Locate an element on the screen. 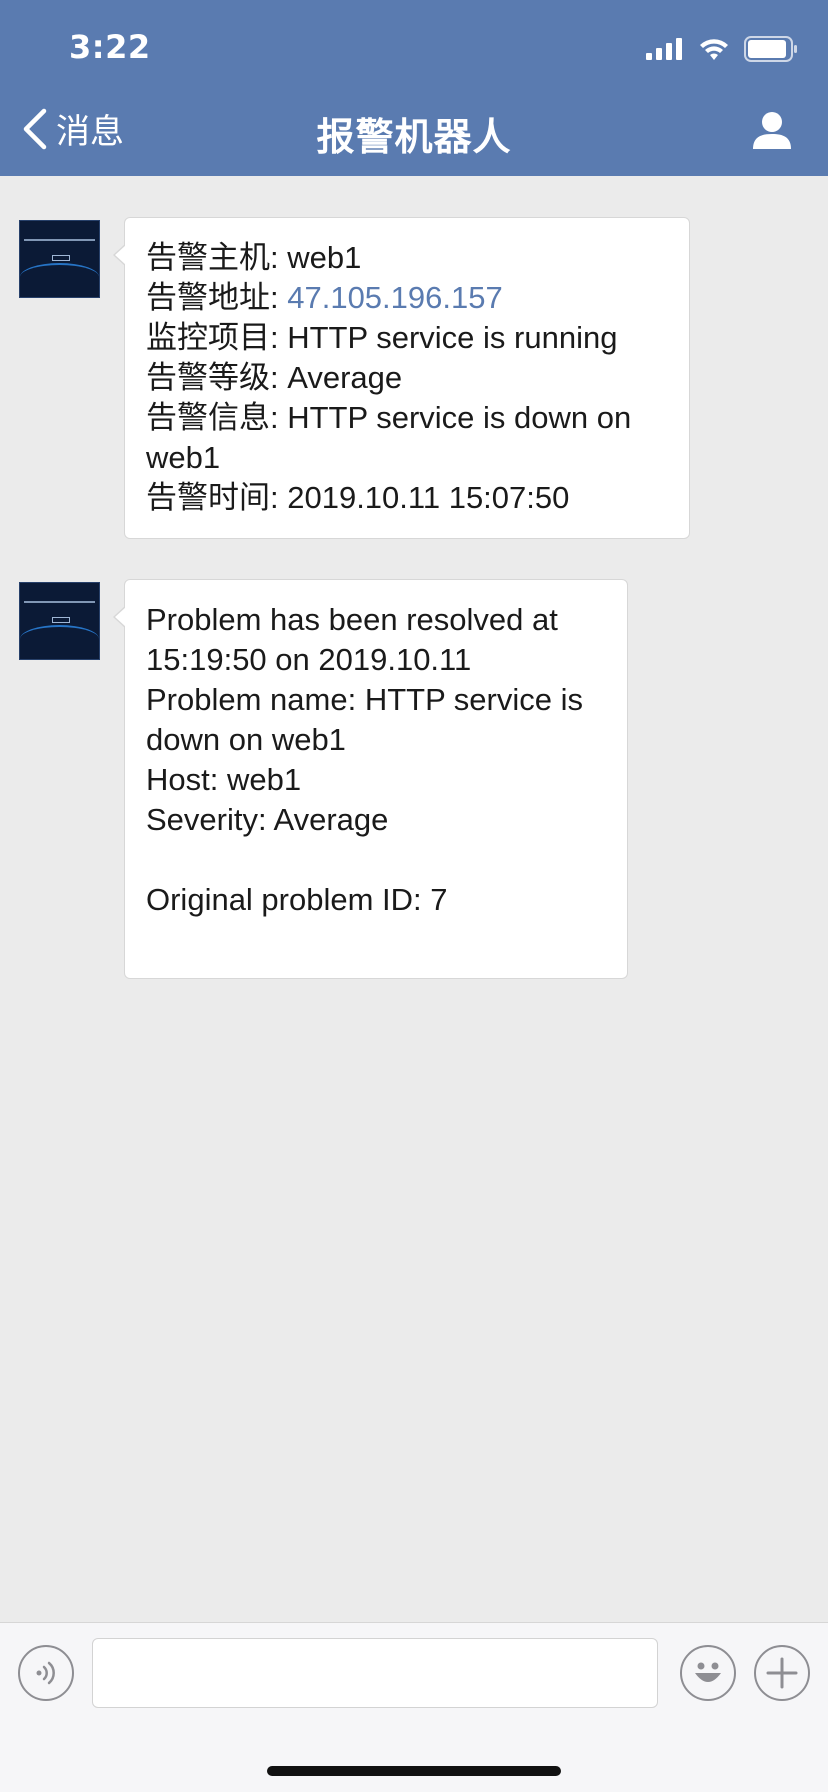 This screenshot has height=1792, width=828. signal-icon is located at coordinates (664, 49).